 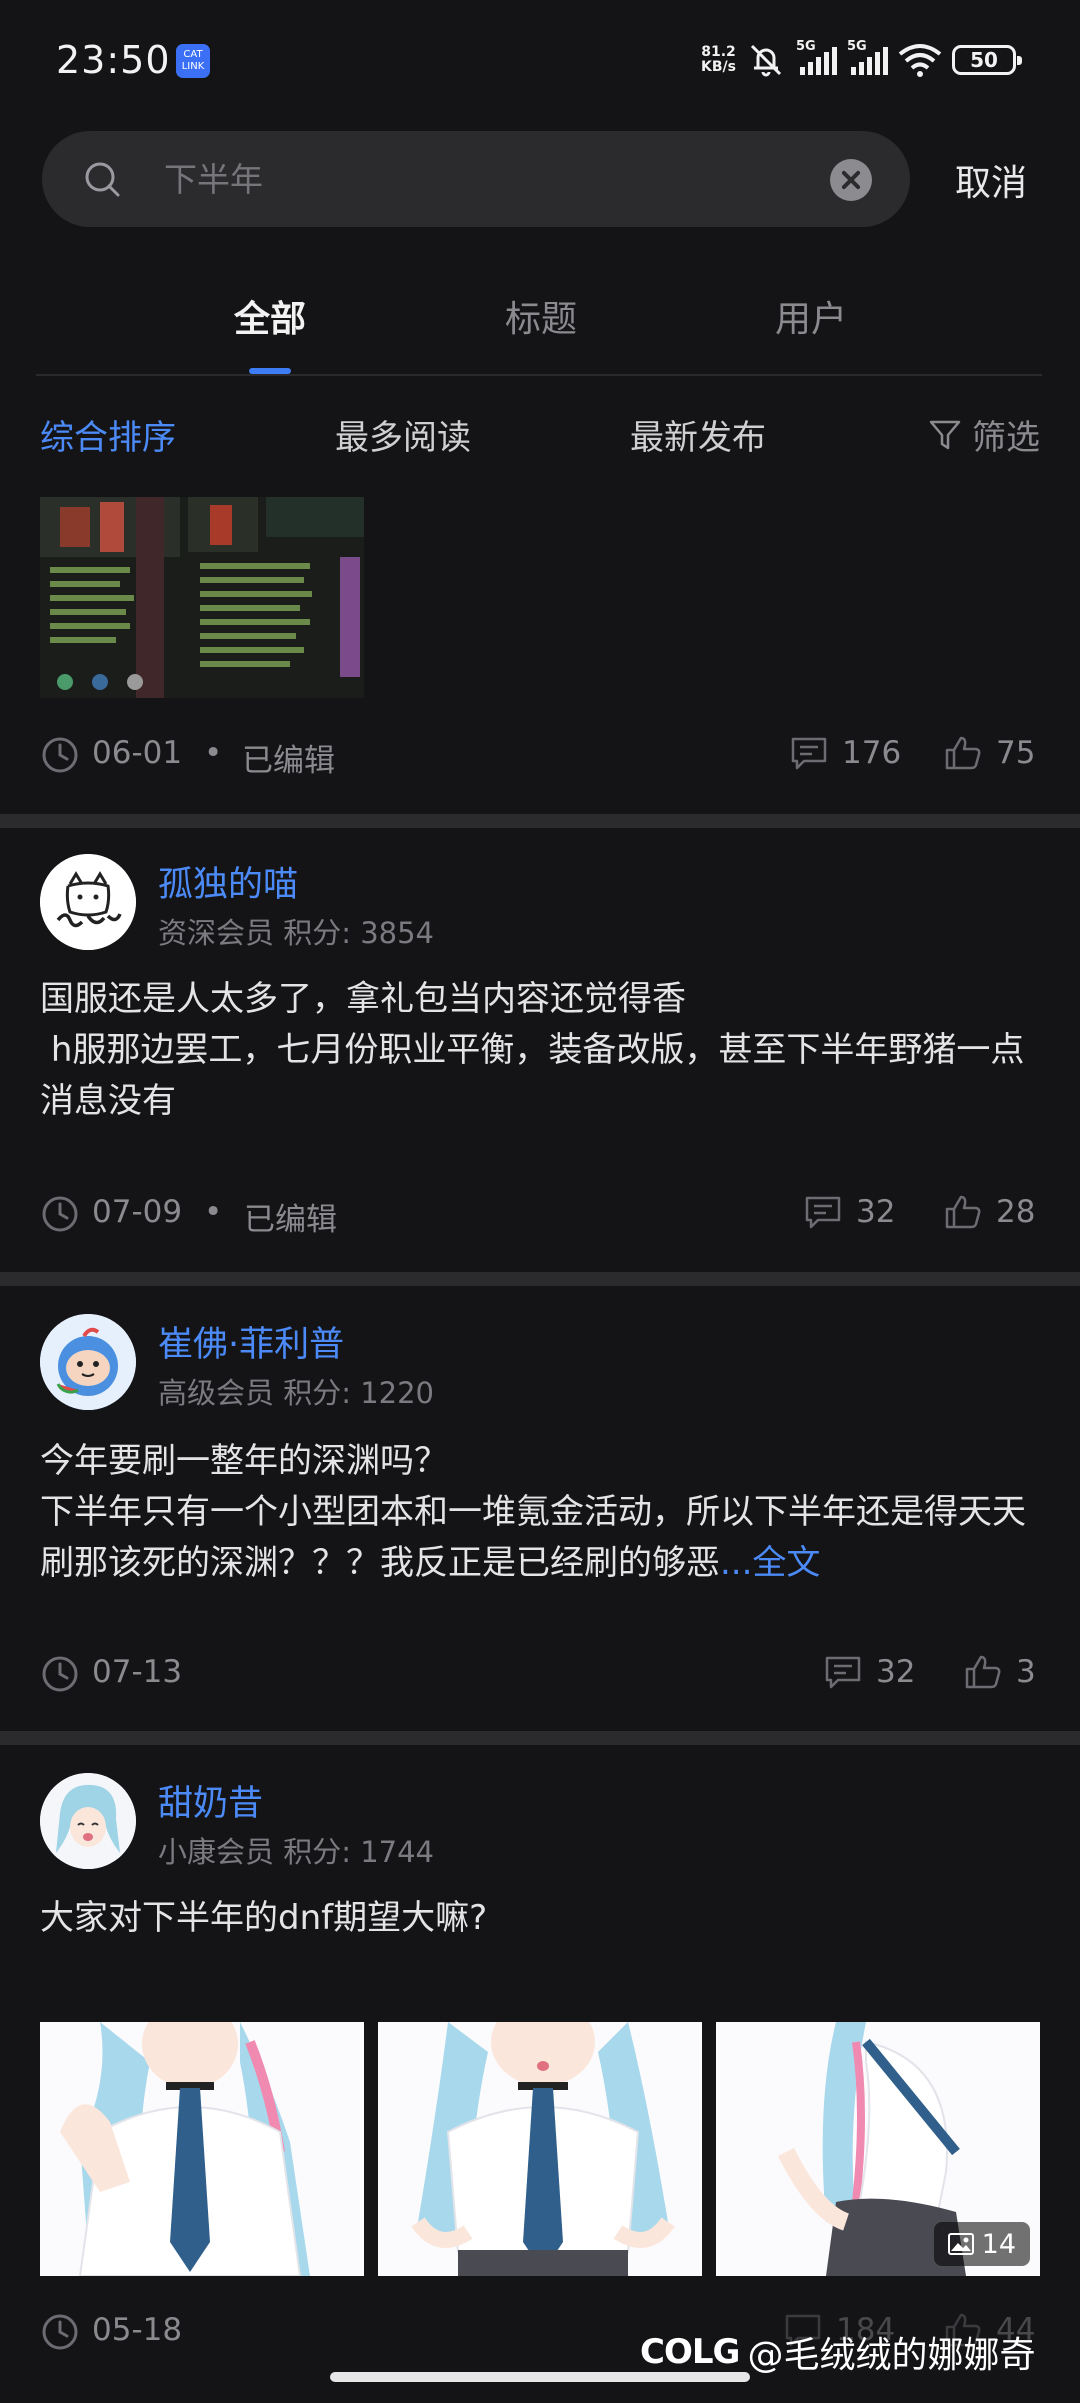 What do you see at coordinates (540, 1918) in the screenshot?
I see `post-text: 大家对下半年的dnf期望大嘛?` at bounding box center [540, 1918].